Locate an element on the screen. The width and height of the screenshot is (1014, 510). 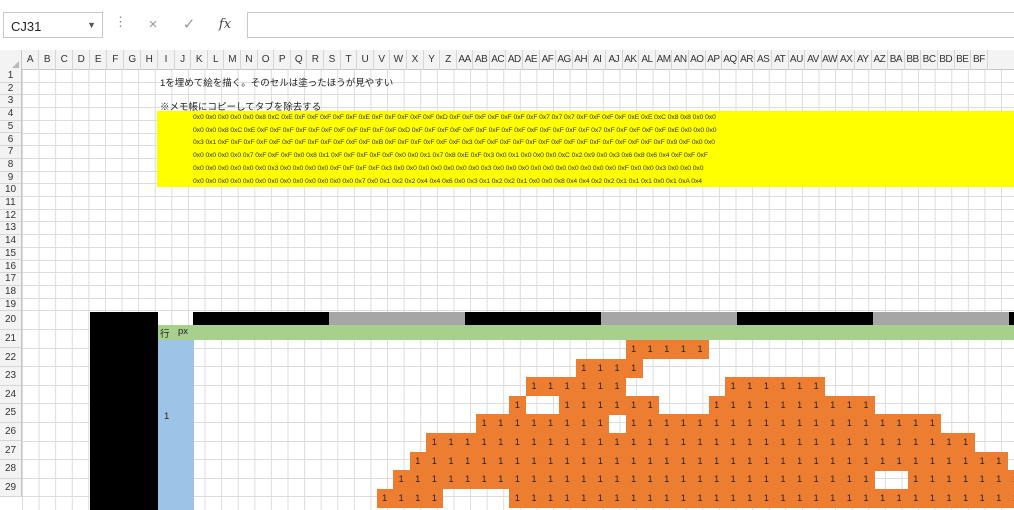
column-header-AR: AR is located at coordinates (747, 60).